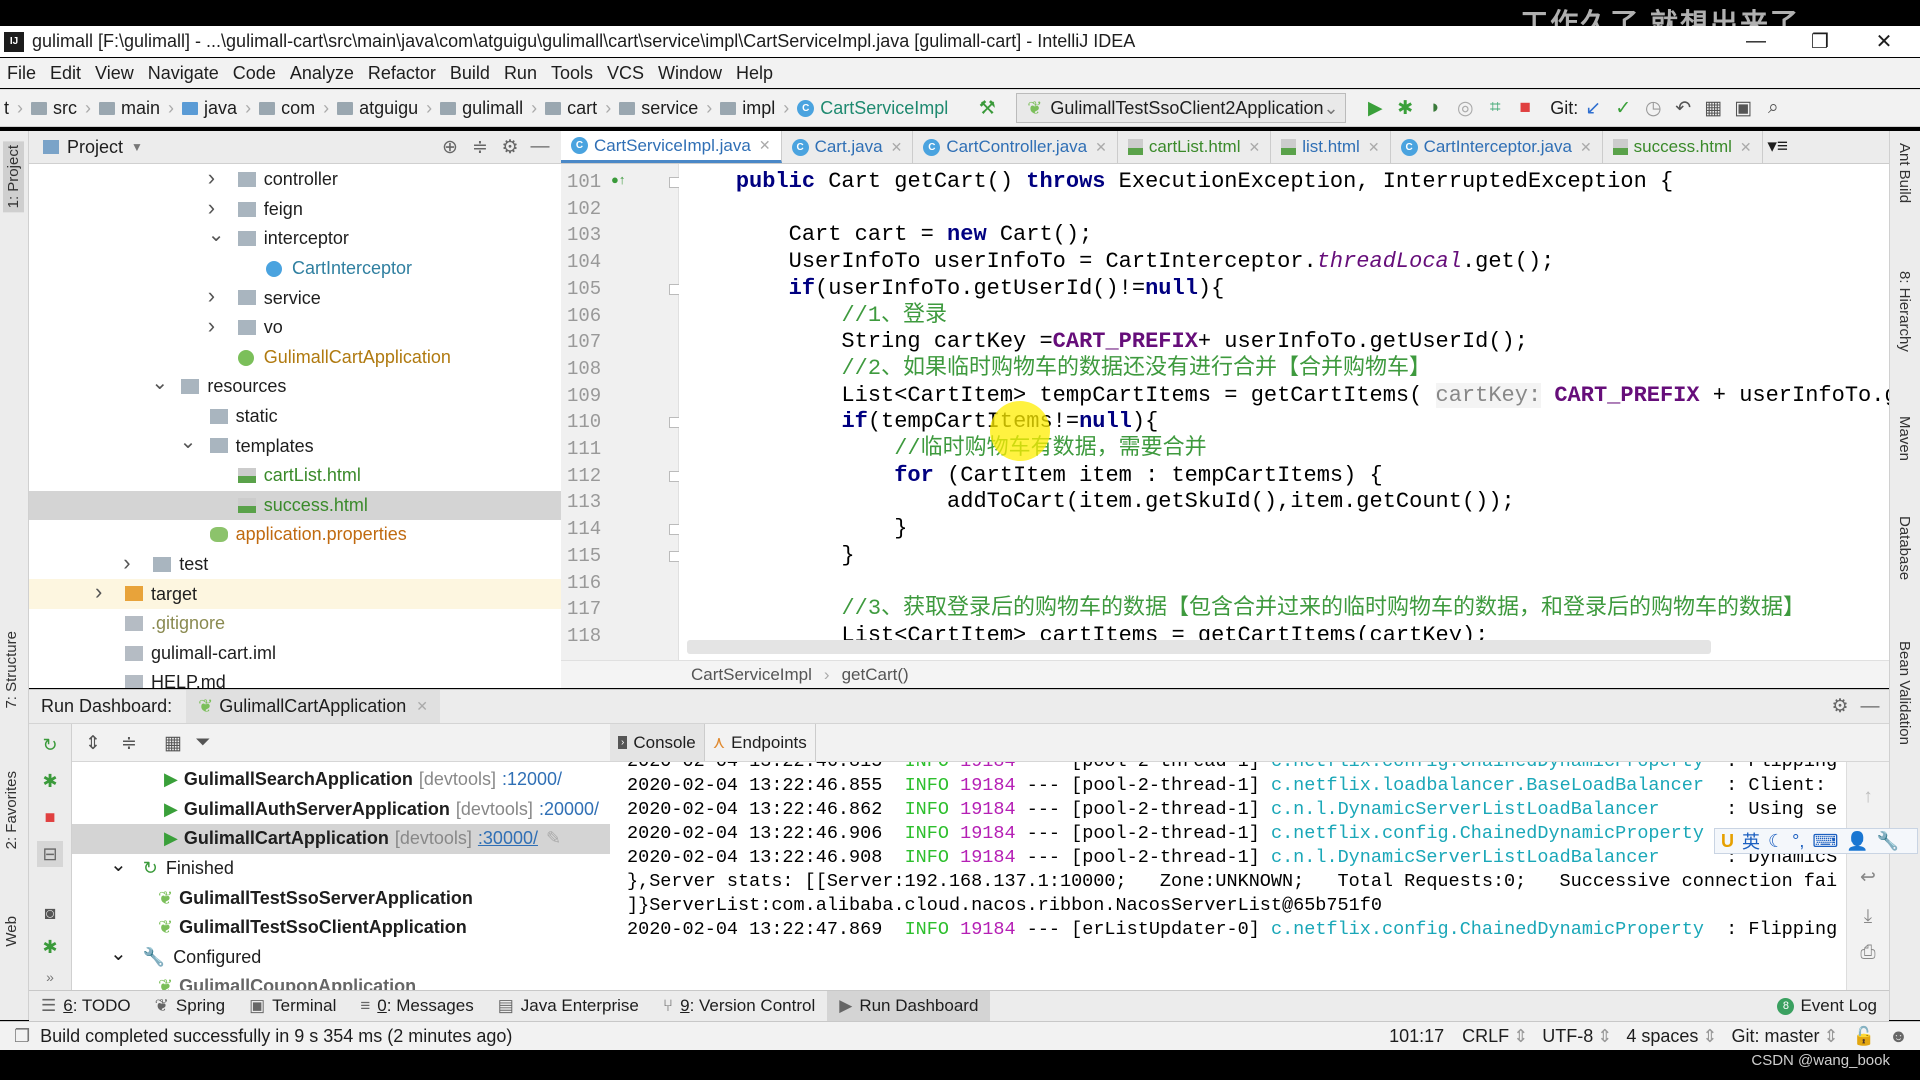  Describe the element at coordinates (295, 476) in the screenshot. I see `tree-item: cartList.html` at that location.